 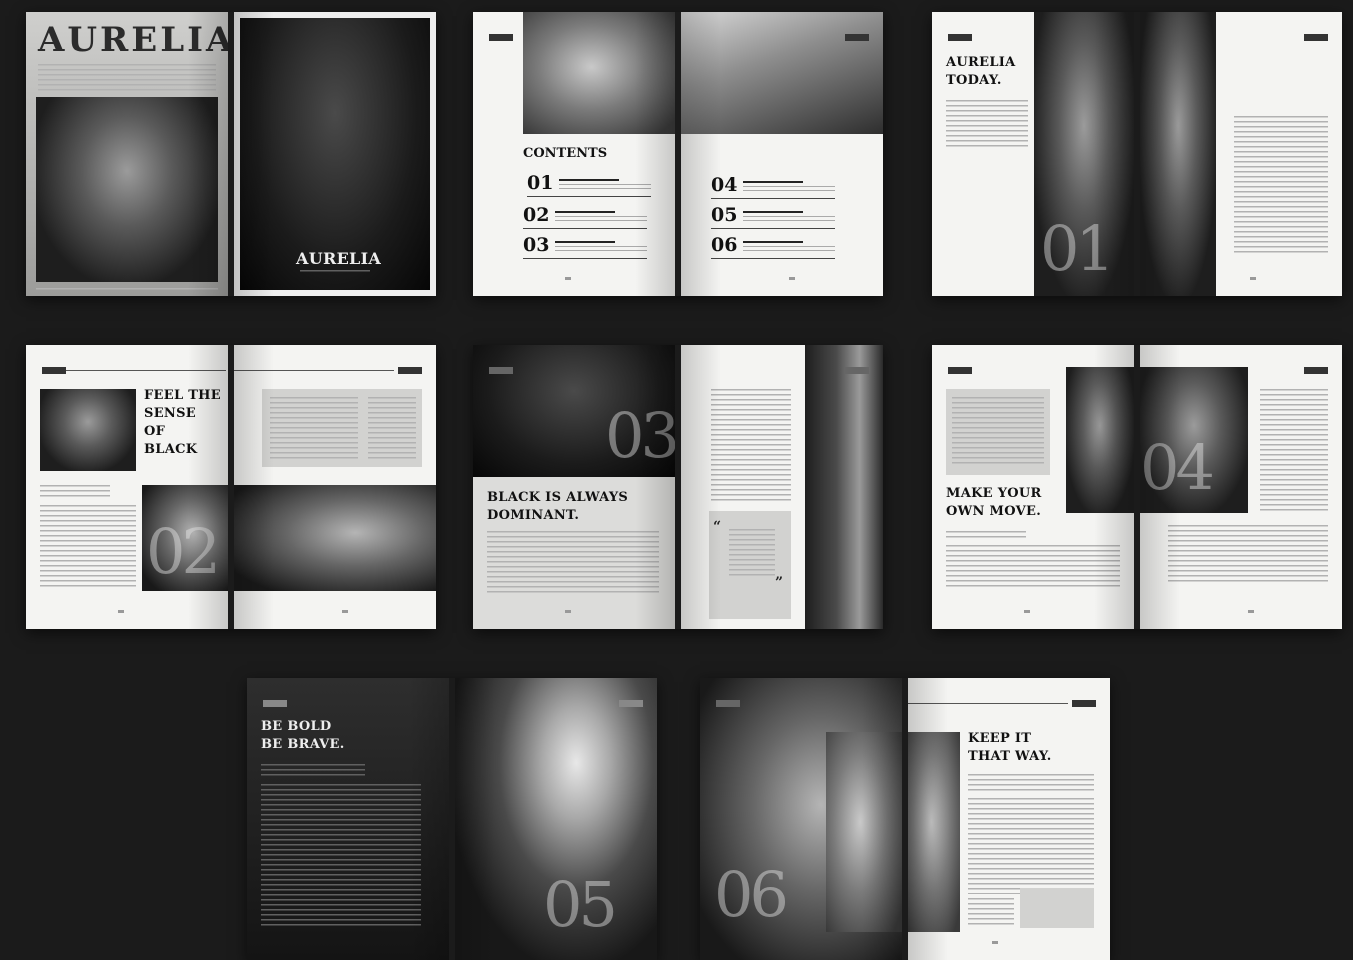 I want to click on quote-open-mark: “, so click(x=717, y=527).